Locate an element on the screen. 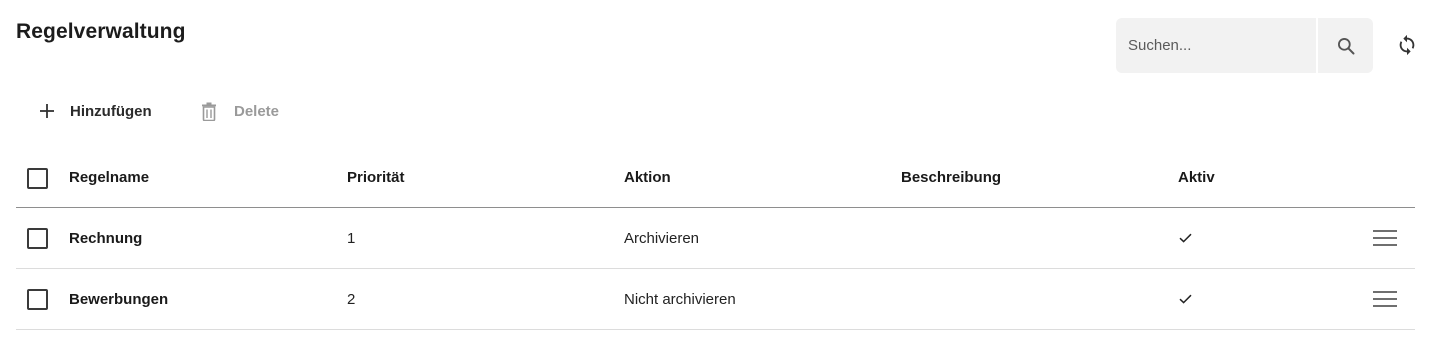 The height and width of the screenshot is (353, 1445). refresh-icon is located at coordinates (1407, 45).